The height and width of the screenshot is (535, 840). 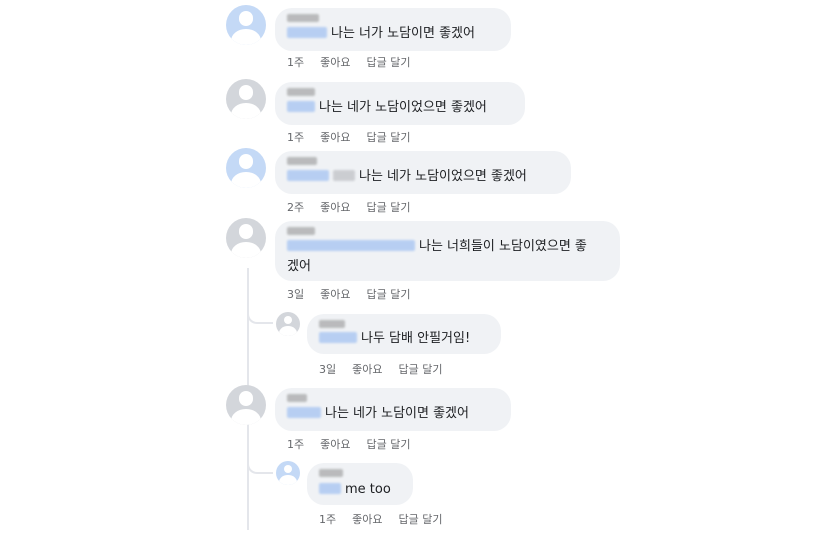 I want to click on comment-bubble: 나는 너희들이 노담이였으면 좋 겠어, so click(x=447, y=251).